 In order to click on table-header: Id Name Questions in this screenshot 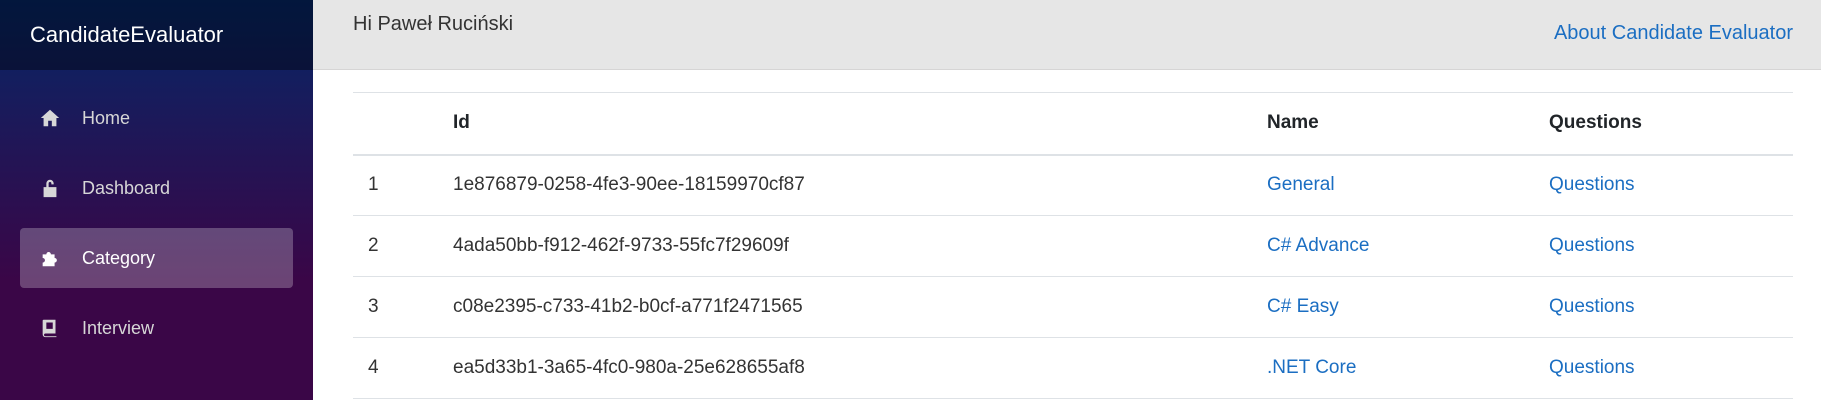, I will do `click(1073, 124)`.